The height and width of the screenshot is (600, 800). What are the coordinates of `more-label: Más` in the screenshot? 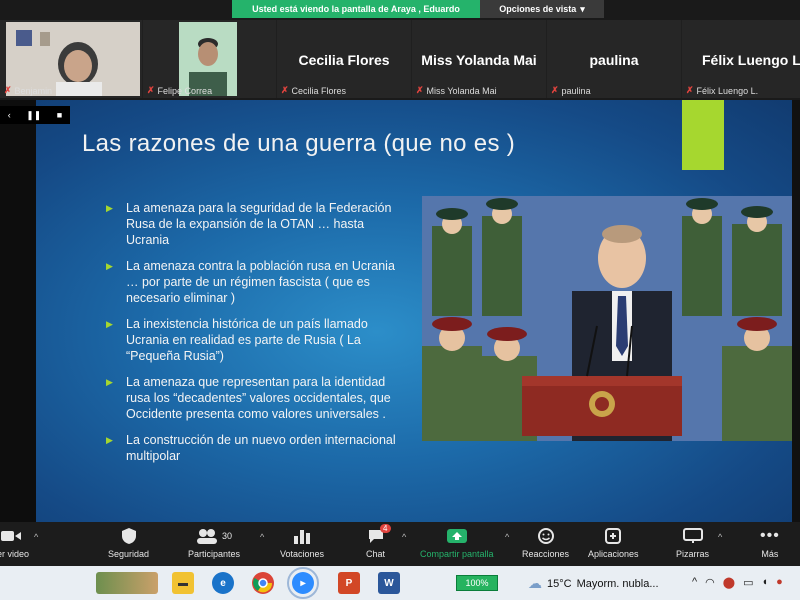 It's located at (770, 554).